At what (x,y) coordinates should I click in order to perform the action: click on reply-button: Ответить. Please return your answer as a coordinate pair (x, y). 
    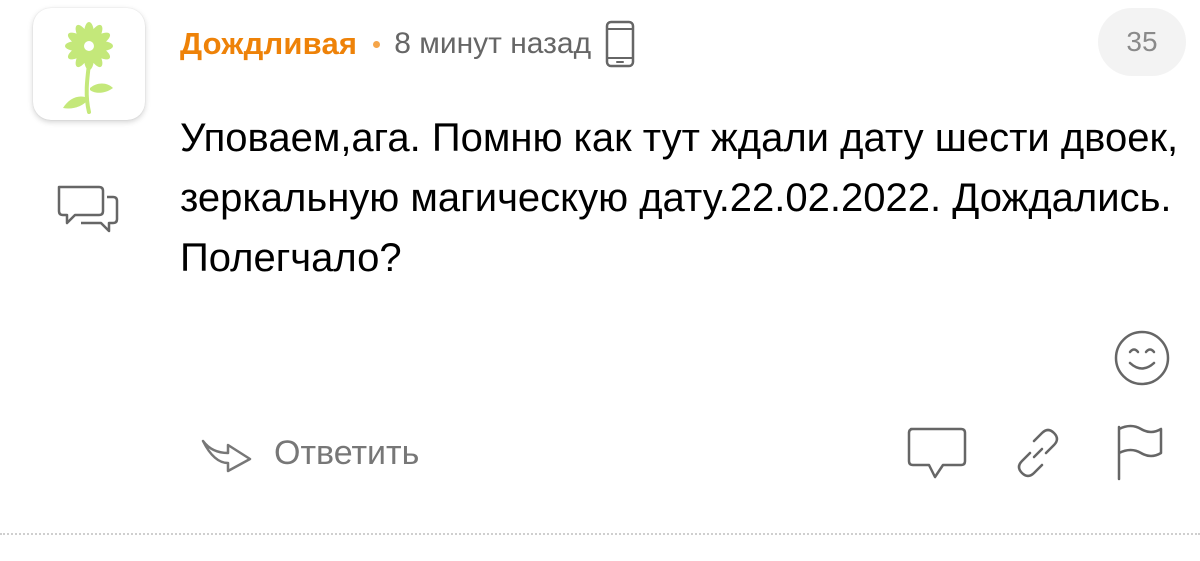
    Looking at the image, I should click on (309, 453).